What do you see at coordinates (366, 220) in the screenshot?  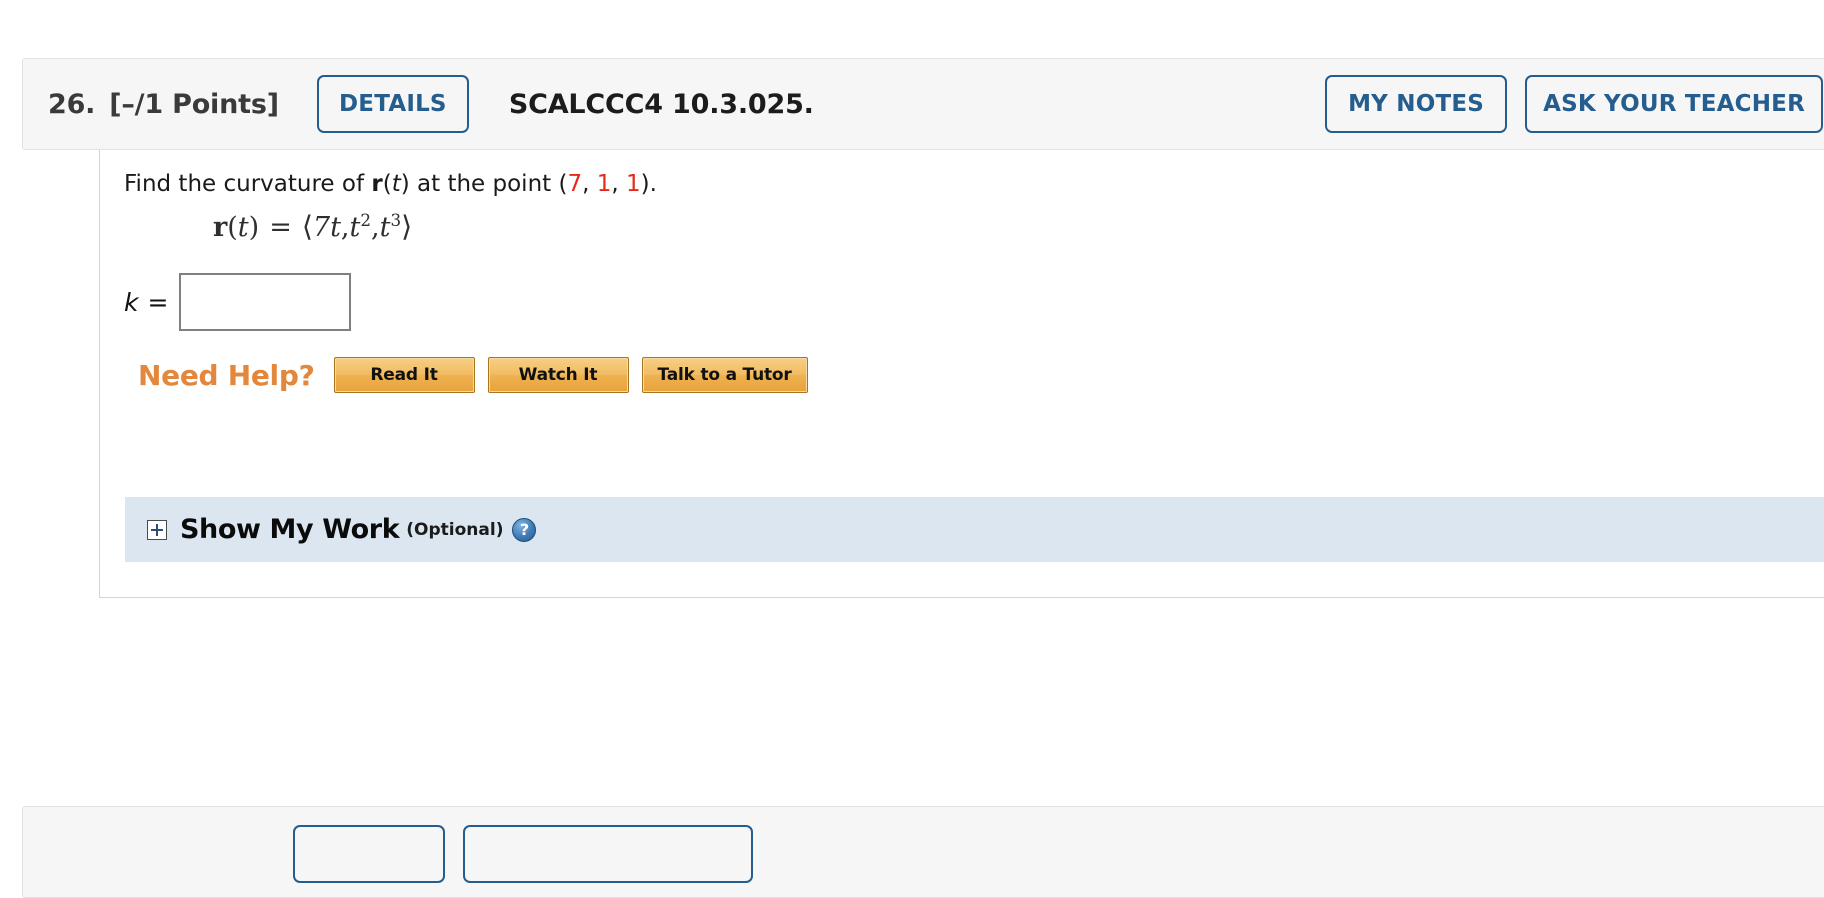 I see `formula-term2-exponent: 2` at bounding box center [366, 220].